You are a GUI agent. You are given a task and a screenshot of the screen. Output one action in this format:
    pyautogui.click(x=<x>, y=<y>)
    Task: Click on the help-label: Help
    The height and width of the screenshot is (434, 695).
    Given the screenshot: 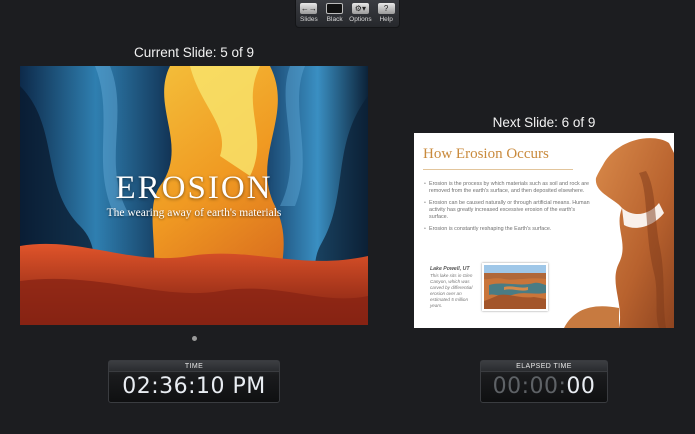 What is the action you would take?
    pyautogui.click(x=386, y=19)
    